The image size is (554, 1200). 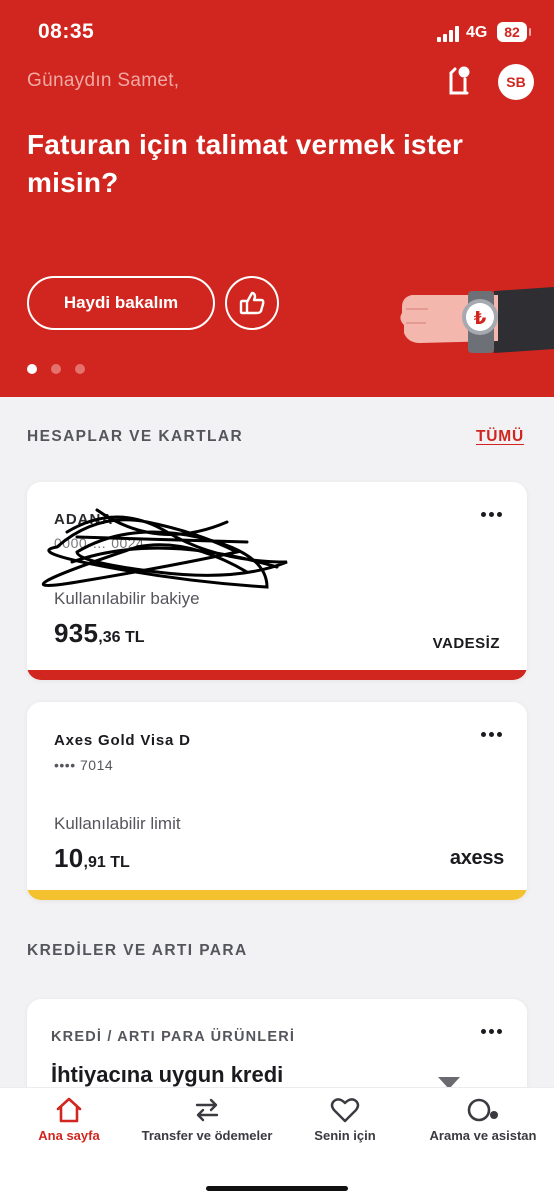 I want to click on account-more-button, so click(x=492, y=515).